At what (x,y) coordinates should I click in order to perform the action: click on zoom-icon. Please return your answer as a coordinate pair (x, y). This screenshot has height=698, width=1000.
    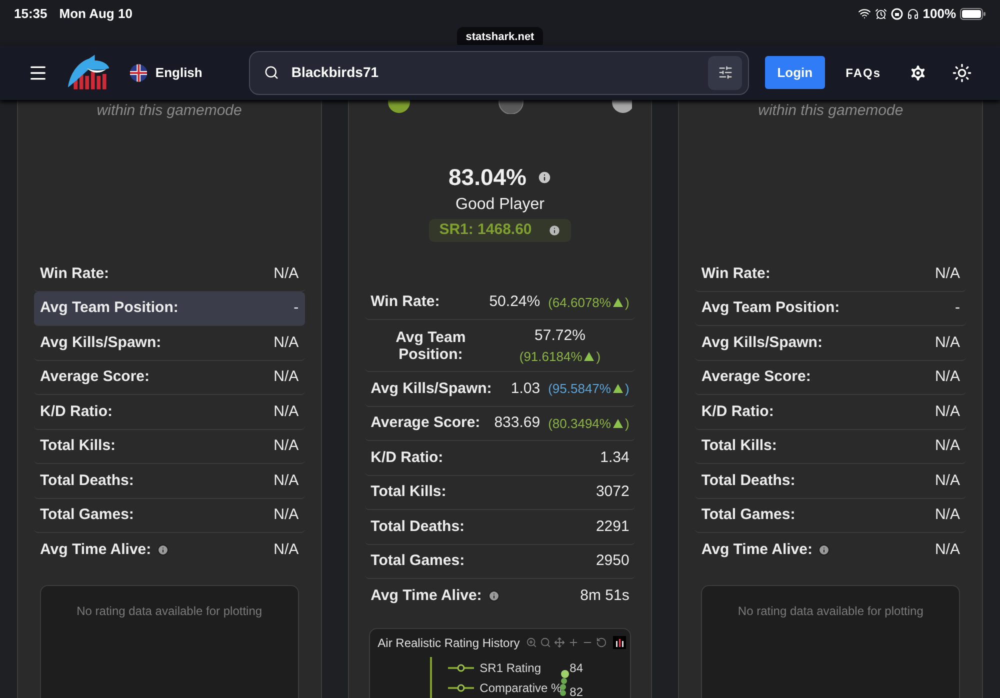
    Looking at the image, I should click on (531, 642).